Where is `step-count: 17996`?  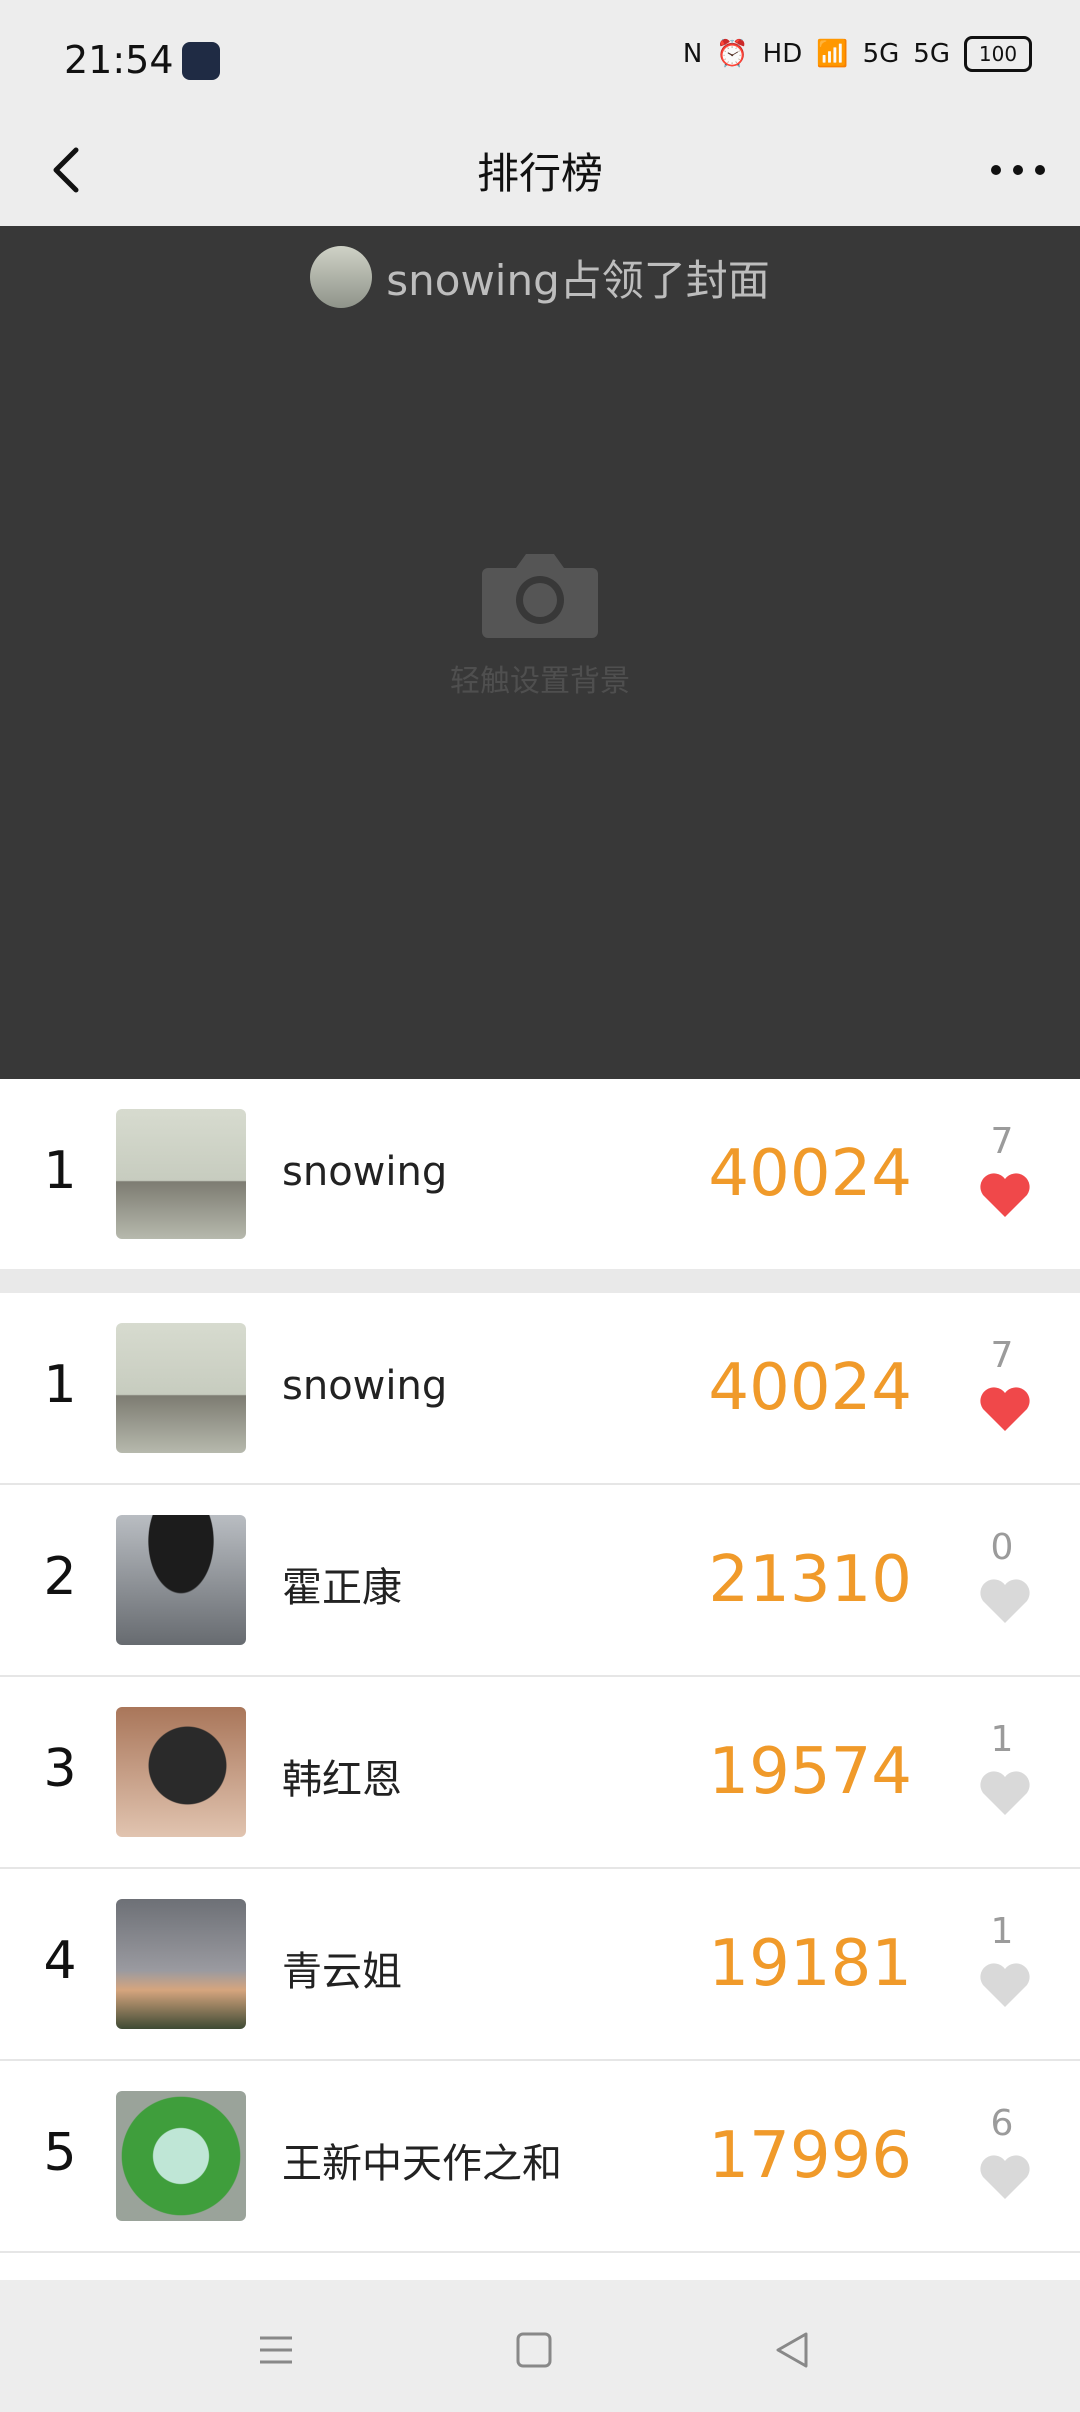
step-count: 17996 is located at coordinates (810, 2156).